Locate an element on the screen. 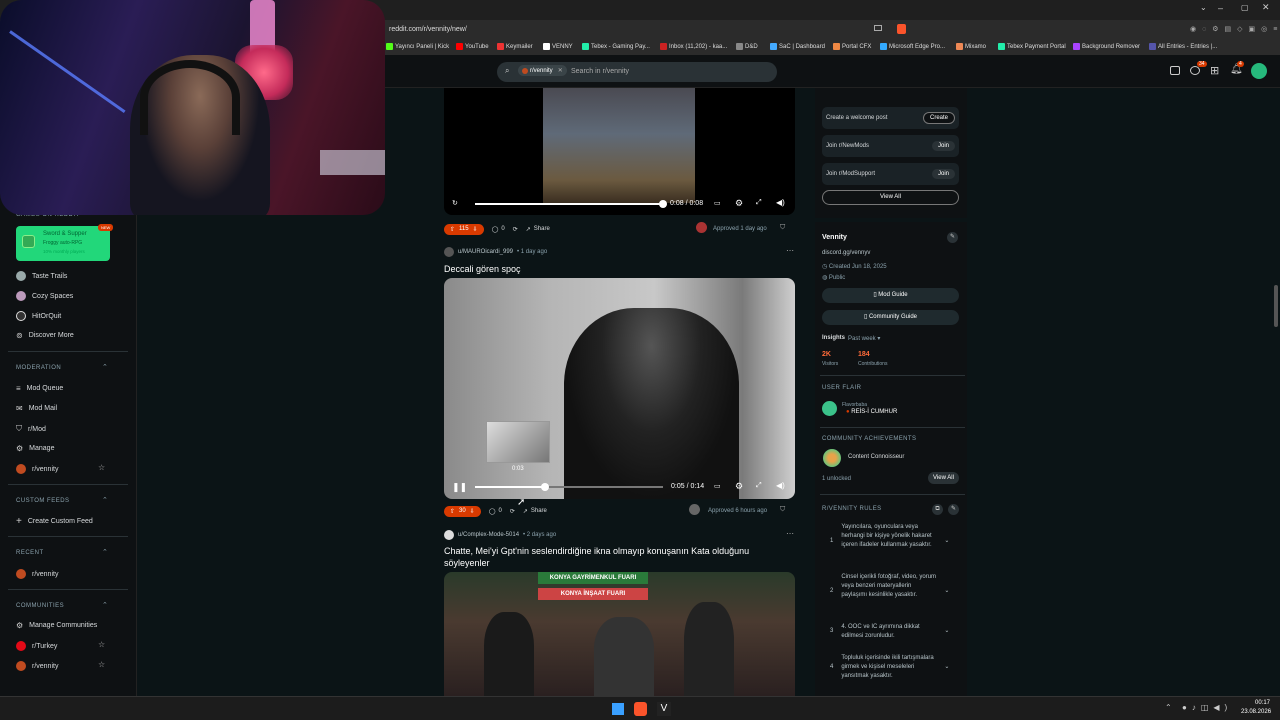  sidebar-item-taste-trails: Taste Trails is located at coordinates (41, 276).